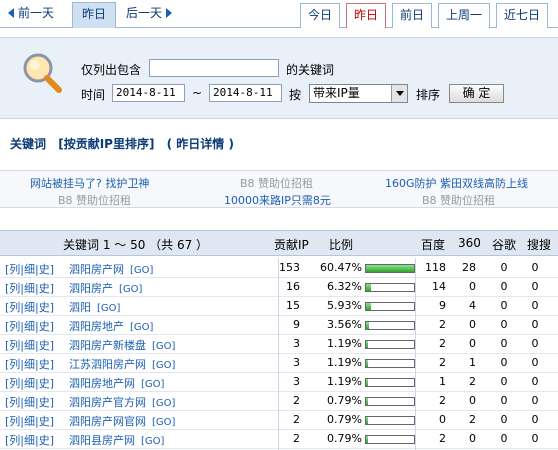 This screenshot has width=558, height=450. I want to click on tab-yesterday: 昨日, so click(366, 15).